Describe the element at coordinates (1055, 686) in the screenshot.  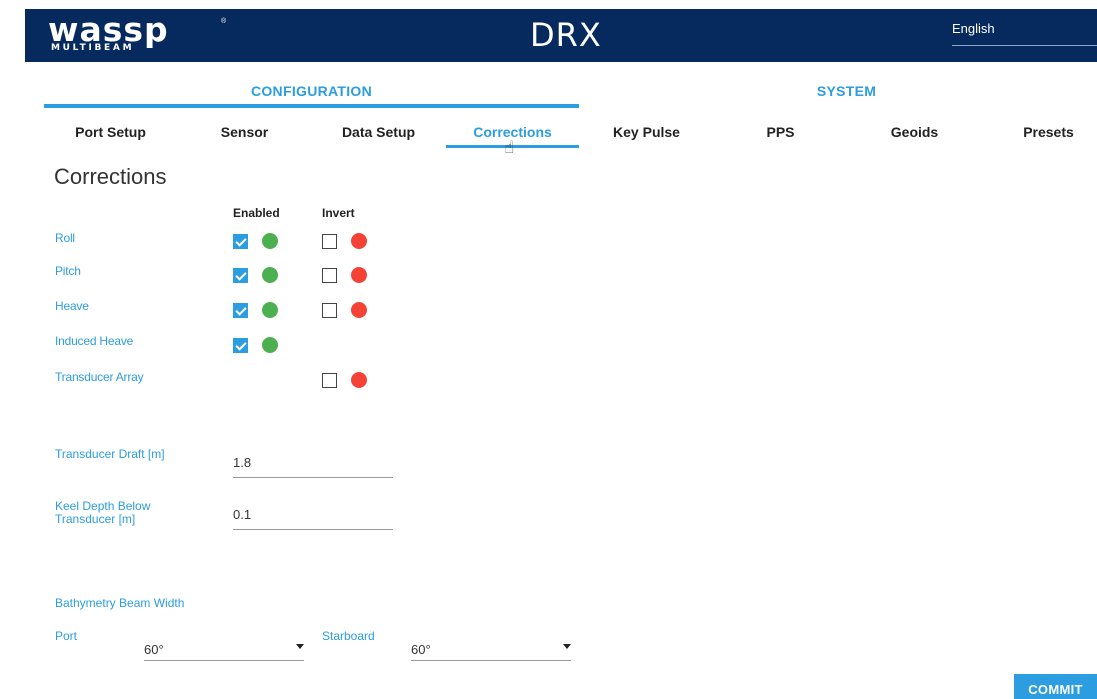
I see `commit-button: COMMIT` at that location.